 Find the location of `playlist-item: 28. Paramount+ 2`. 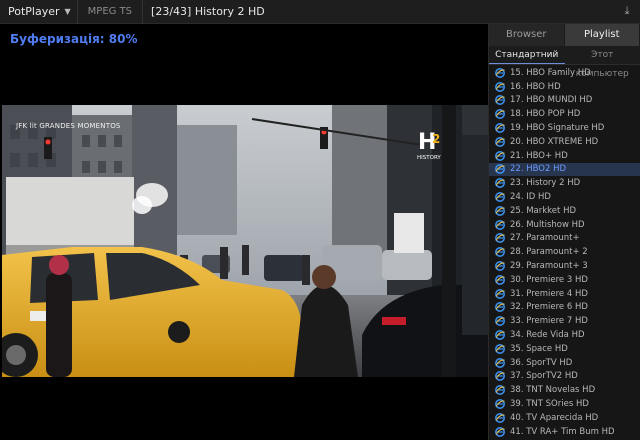

playlist-item: 28. Paramount+ 2 is located at coordinates (564, 252).